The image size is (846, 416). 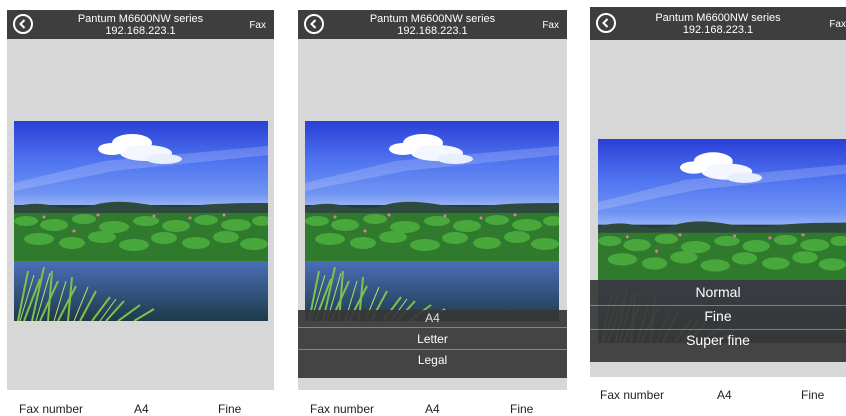 I want to click on bottom-bar-1: Fax number A4 Fine, so click(x=140, y=403).